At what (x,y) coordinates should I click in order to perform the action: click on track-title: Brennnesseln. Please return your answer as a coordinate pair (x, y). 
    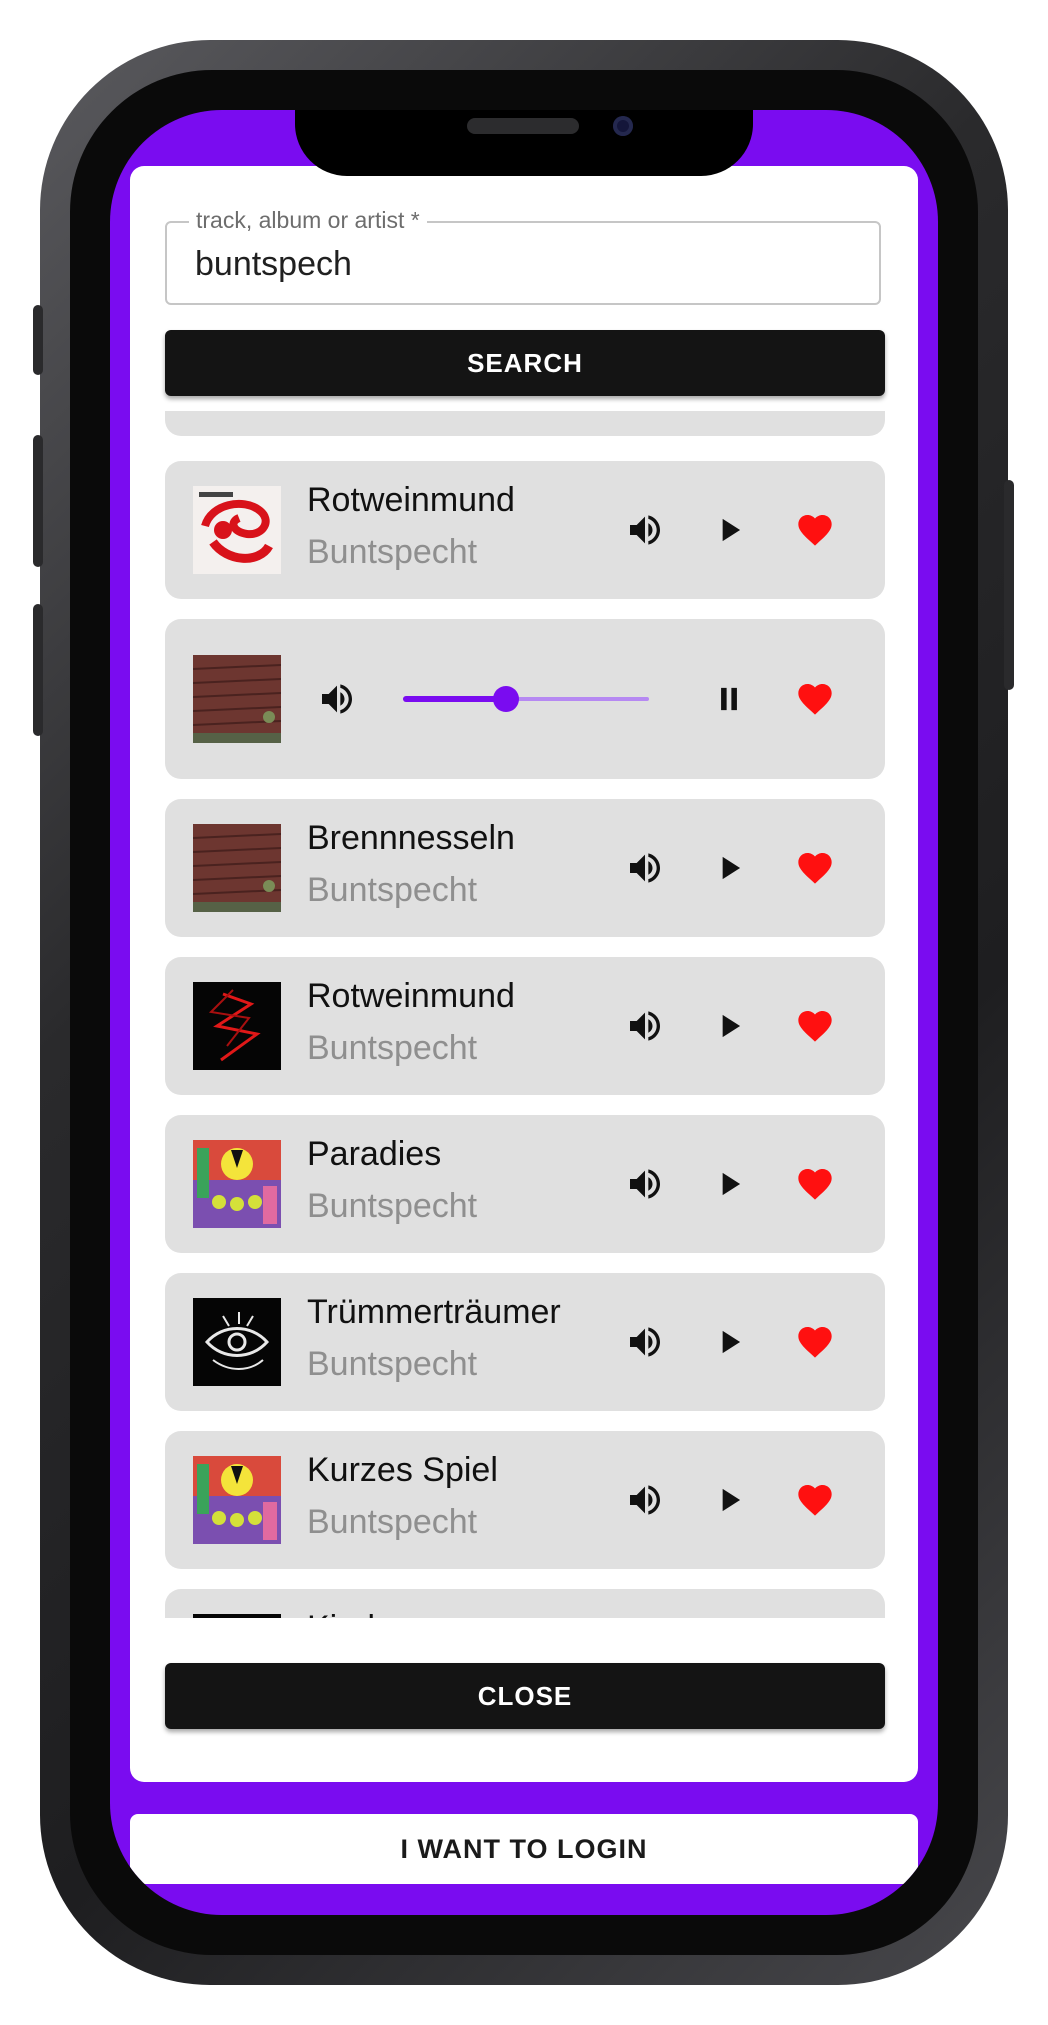
    Looking at the image, I should click on (411, 838).